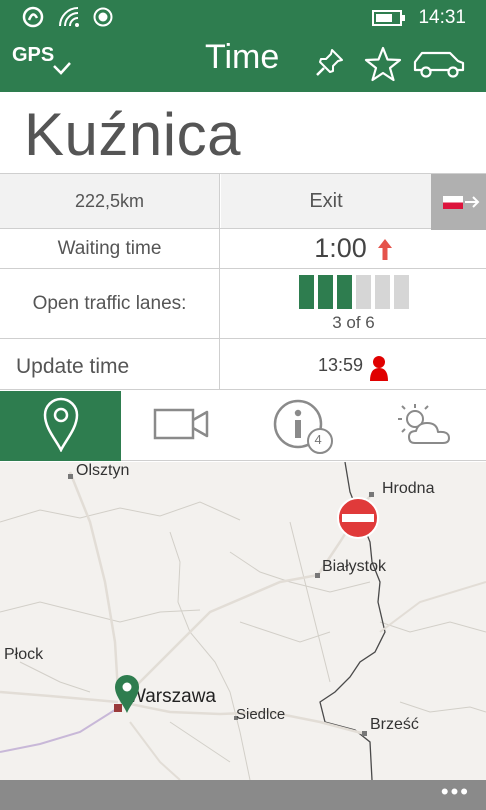  Describe the element at coordinates (33, 55) in the screenshot. I see `gps-label: GPS` at that location.